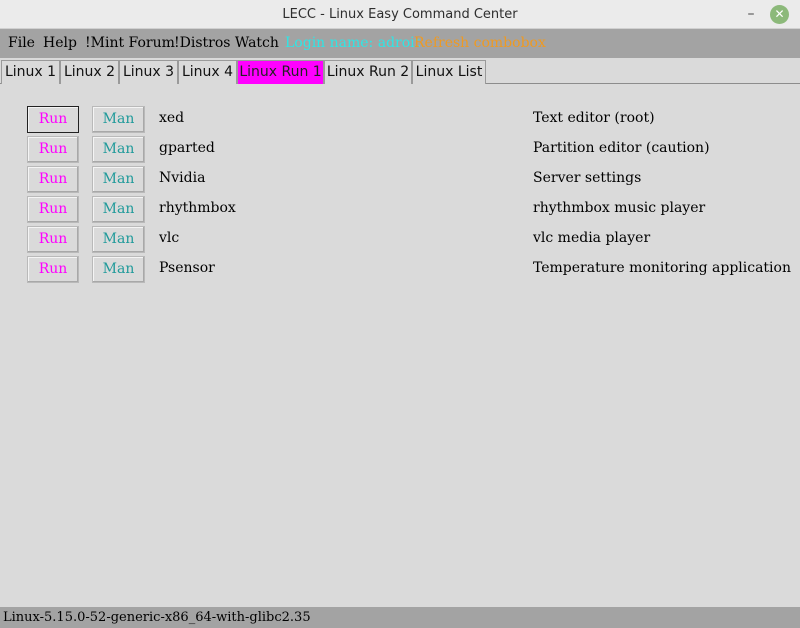  What do you see at coordinates (400, 119) in the screenshot?
I see `command-row: Run Man xed Text editor (root)` at bounding box center [400, 119].